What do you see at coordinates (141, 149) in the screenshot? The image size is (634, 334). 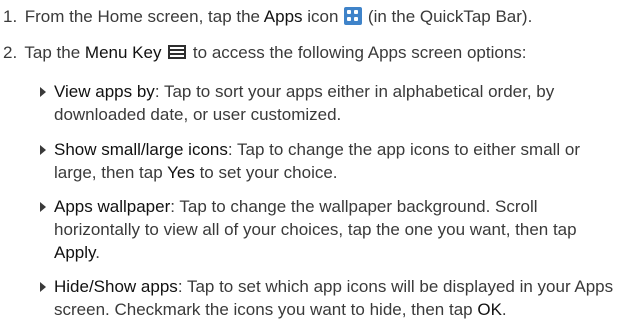 I see `option-term: Show small/large icons` at bounding box center [141, 149].